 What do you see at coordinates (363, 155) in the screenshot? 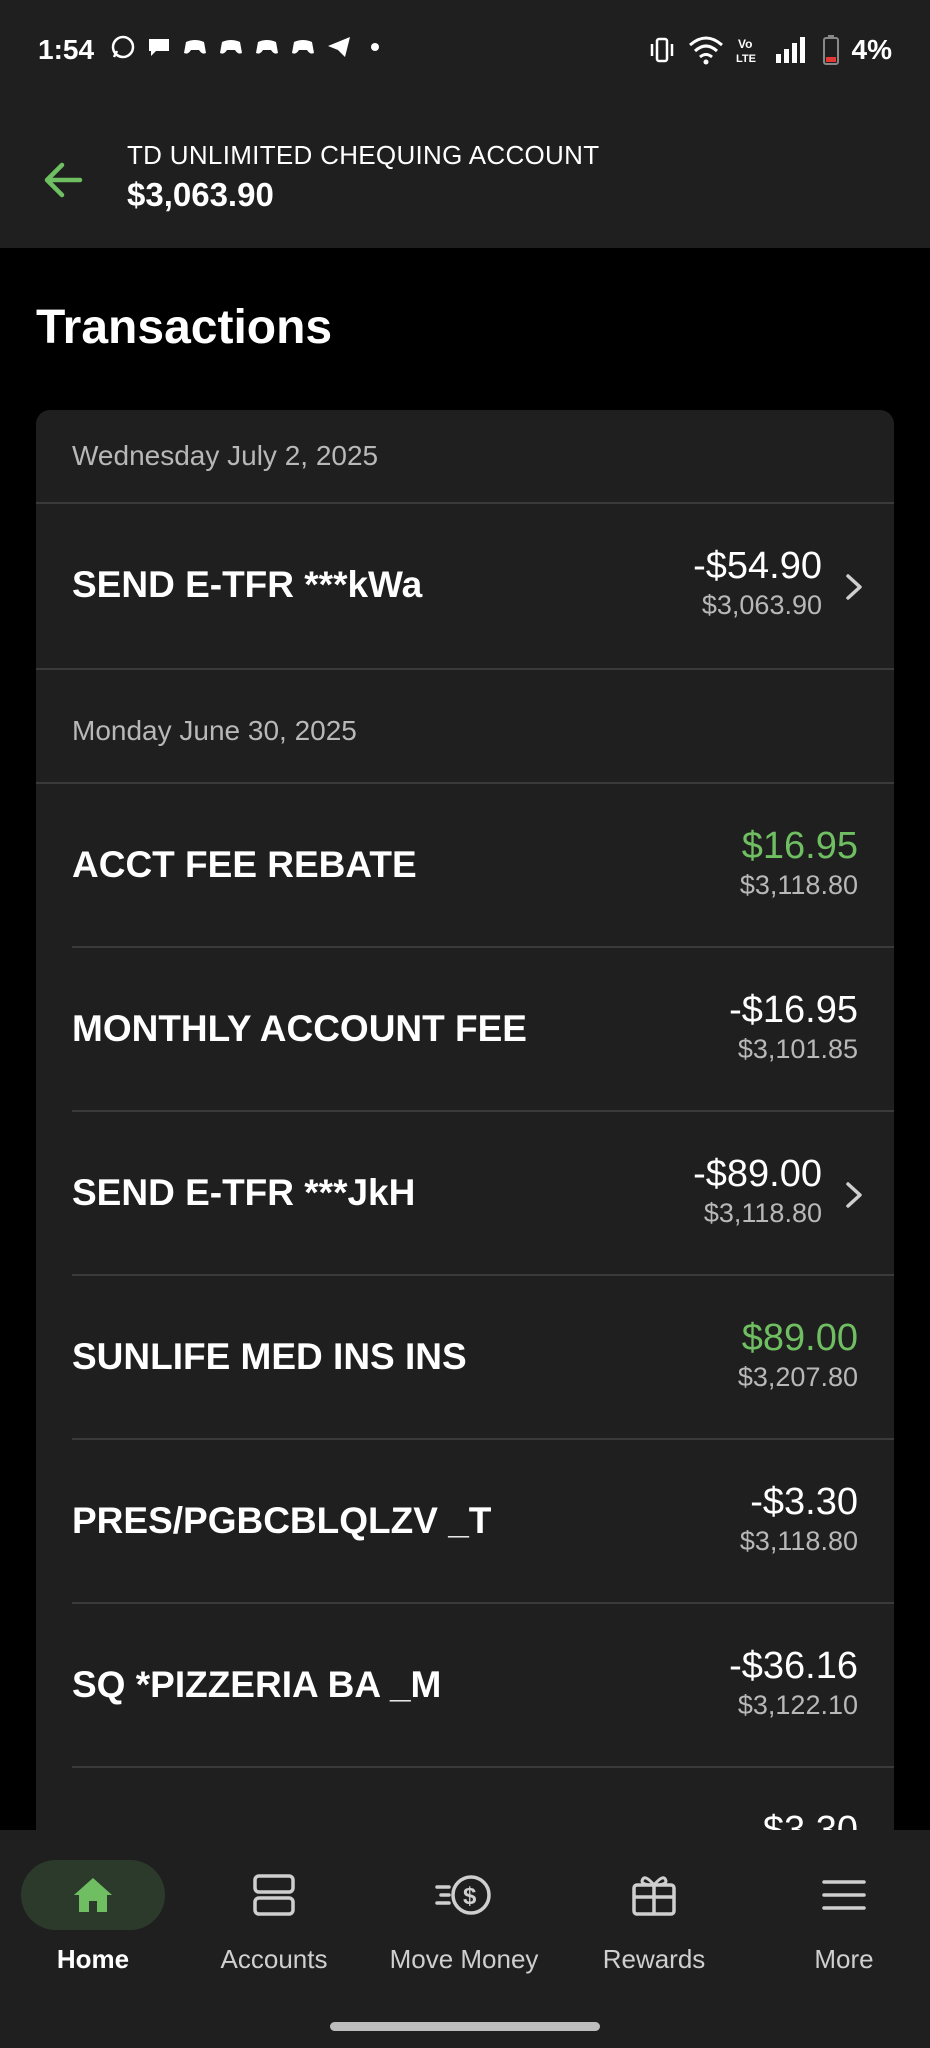
I see `account-name: TD UNLIMITED CHEQUING ACCOUNT` at bounding box center [363, 155].